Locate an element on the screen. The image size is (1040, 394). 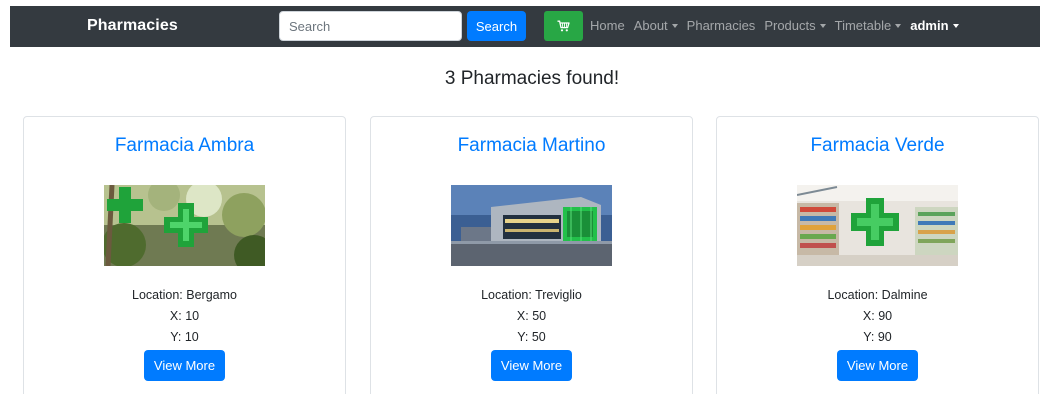
nav-products-label: Products is located at coordinates (790, 25).